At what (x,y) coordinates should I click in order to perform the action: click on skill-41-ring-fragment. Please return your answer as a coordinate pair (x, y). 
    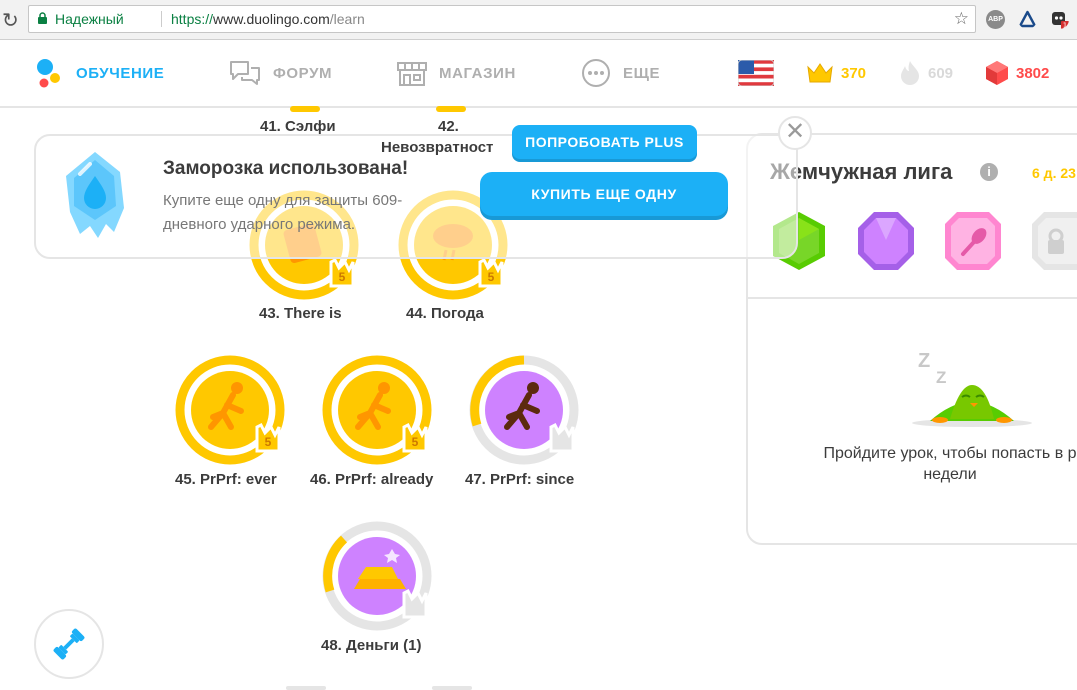
    Looking at the image, I should click on (305, 109).